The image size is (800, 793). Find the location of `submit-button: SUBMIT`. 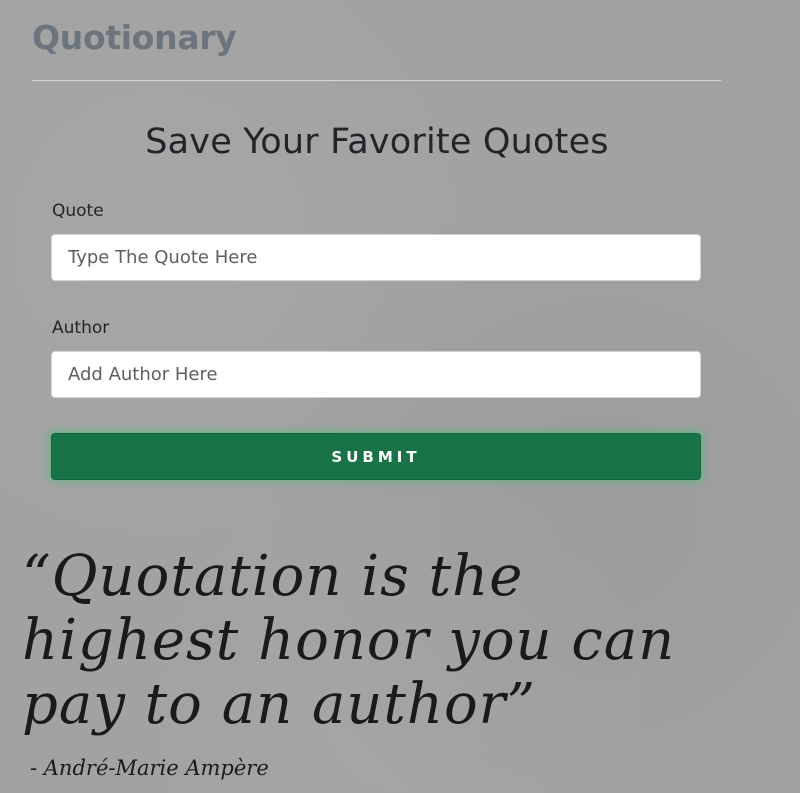

submit-button: SUBMIT is located at coordinates (376, 456).